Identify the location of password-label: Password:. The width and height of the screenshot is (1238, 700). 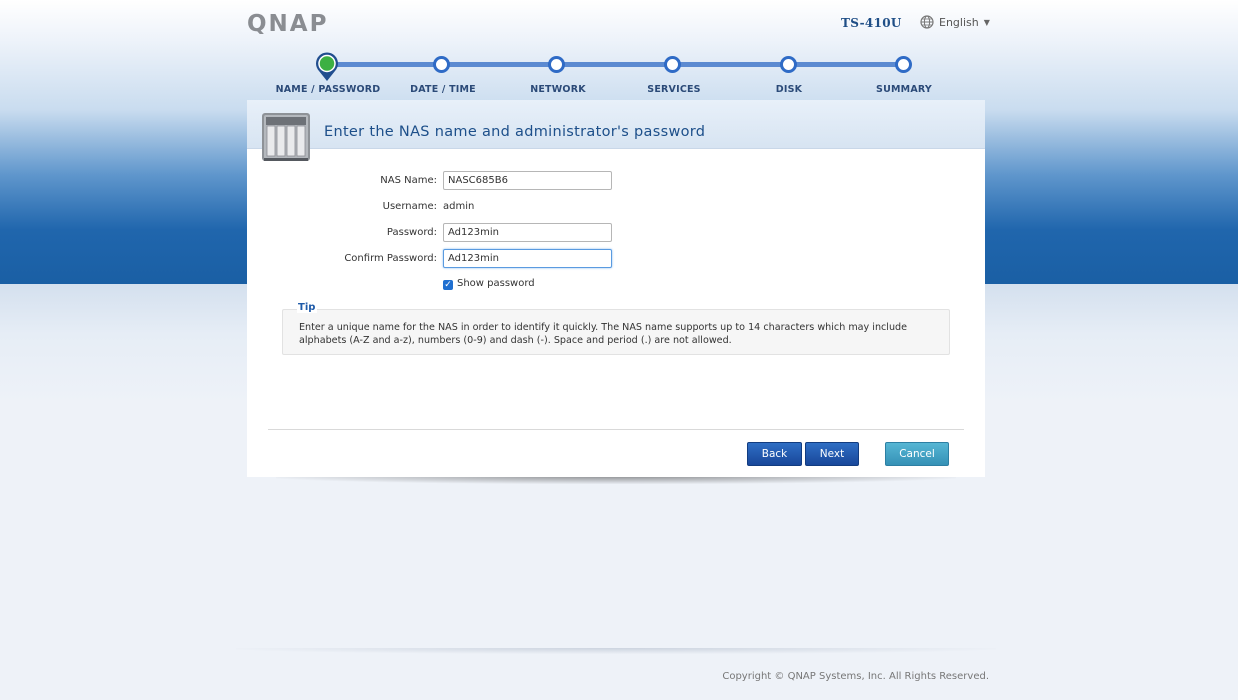
(411, 232).